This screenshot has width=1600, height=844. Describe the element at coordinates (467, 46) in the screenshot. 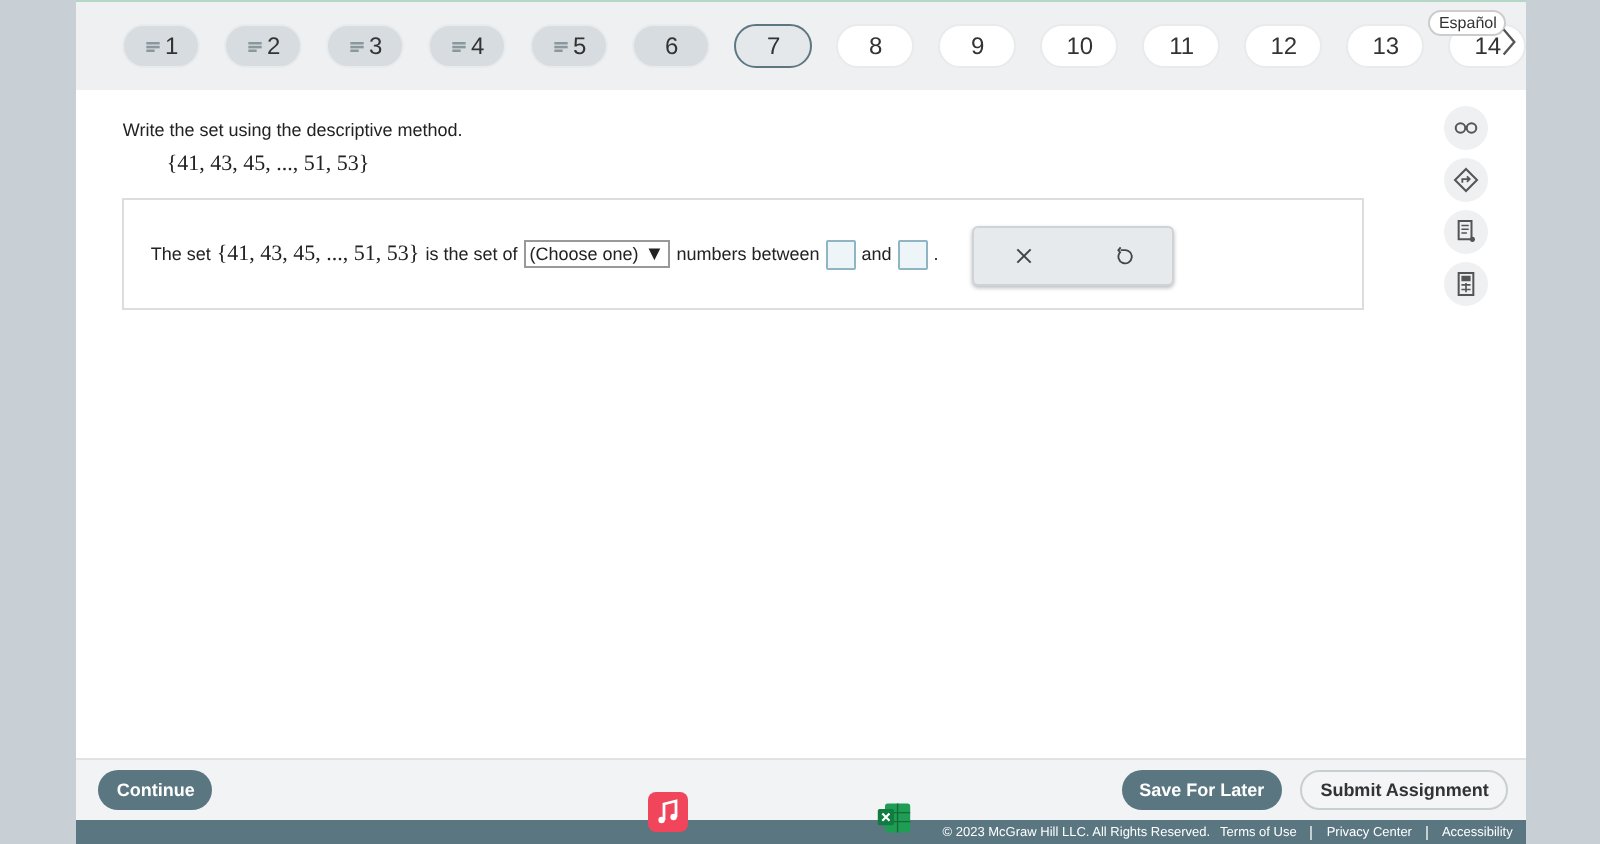

I see `question-tab: 4` at that location.